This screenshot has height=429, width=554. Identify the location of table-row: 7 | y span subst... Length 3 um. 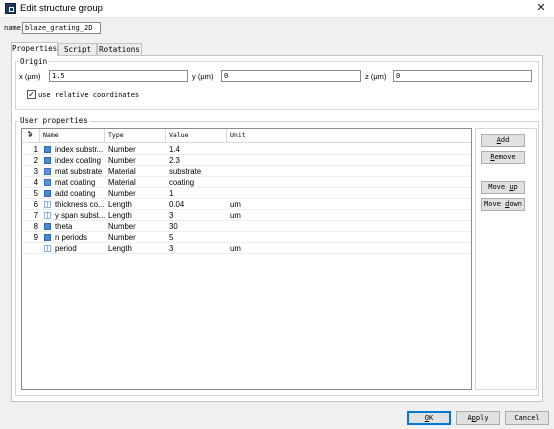
(246, 215).